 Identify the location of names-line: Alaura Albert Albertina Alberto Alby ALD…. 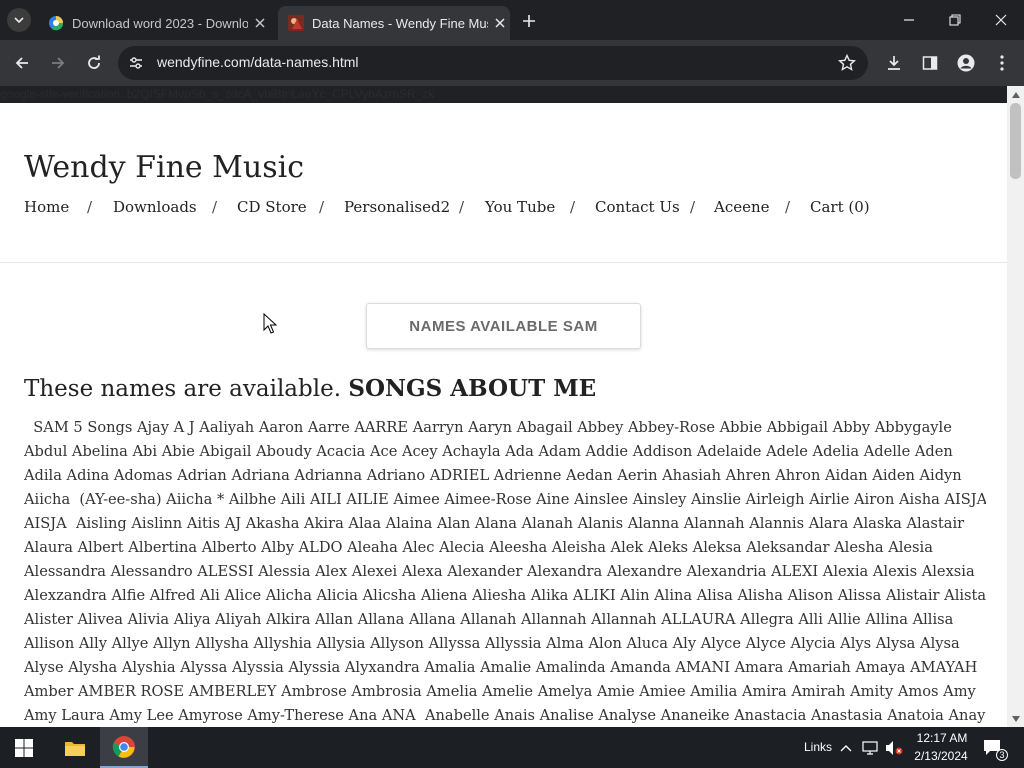
(478, 547).